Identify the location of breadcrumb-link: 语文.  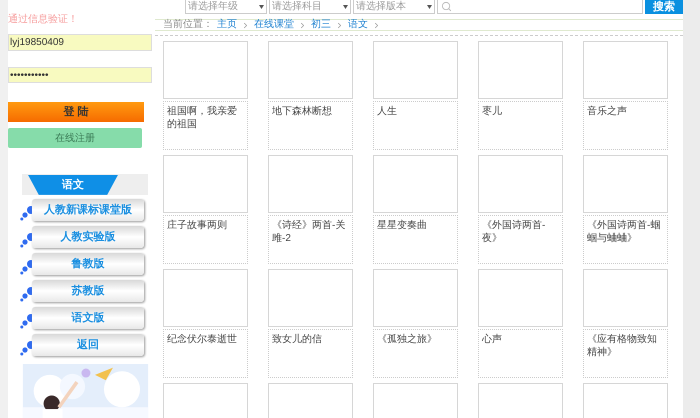
(358, 25).